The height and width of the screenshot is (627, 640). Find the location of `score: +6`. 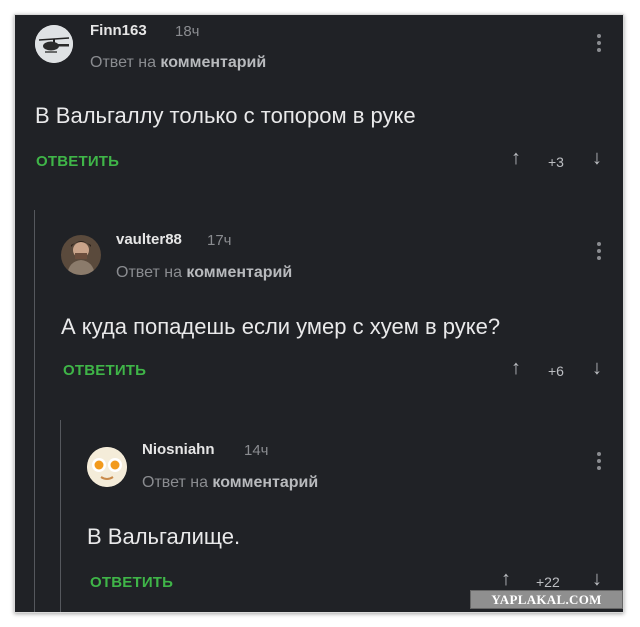

score: +6 is located at coordinates (556, 371).